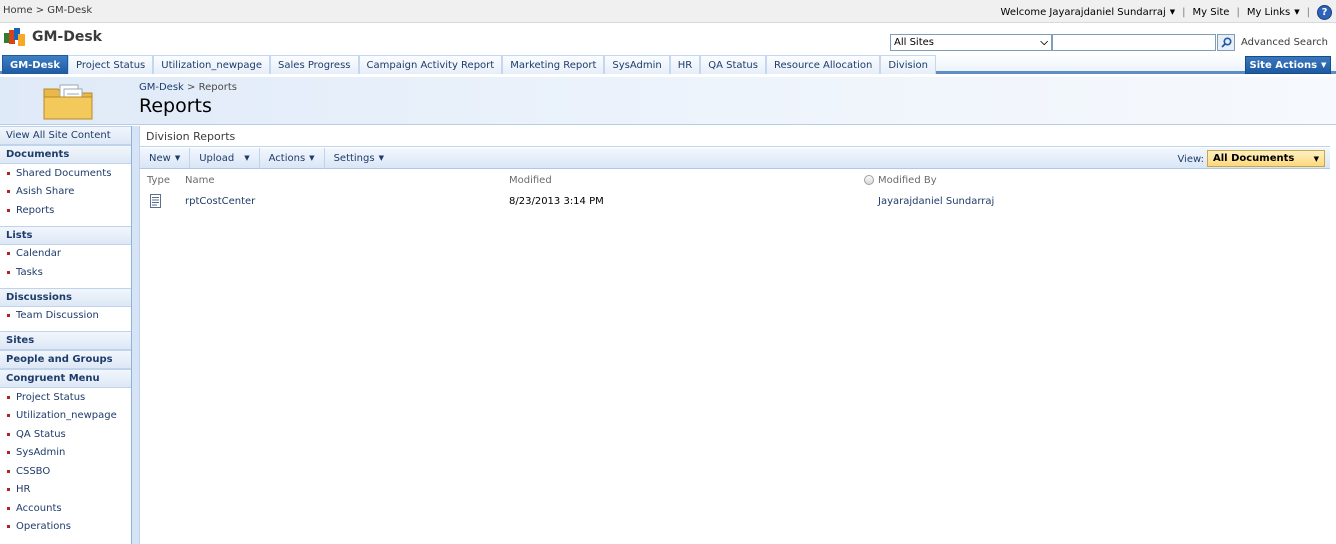  Describe the element at coordinates (212, 64) in the screenshot. I see `tab-utilization-newpage: Utilization_newpage` at that location.